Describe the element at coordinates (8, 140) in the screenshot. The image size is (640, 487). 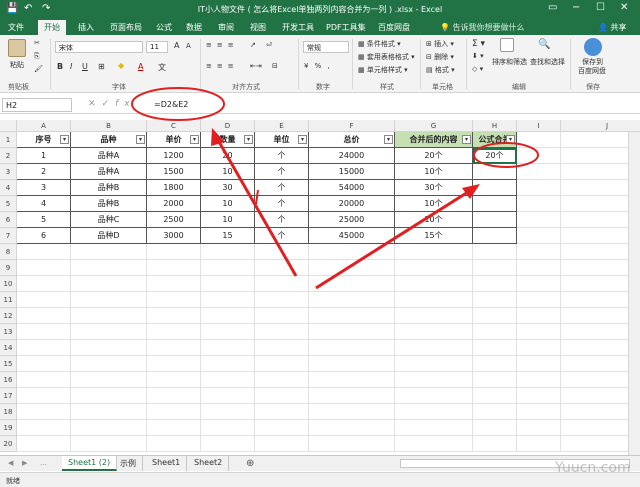
I see `row-header: 1` at that location.